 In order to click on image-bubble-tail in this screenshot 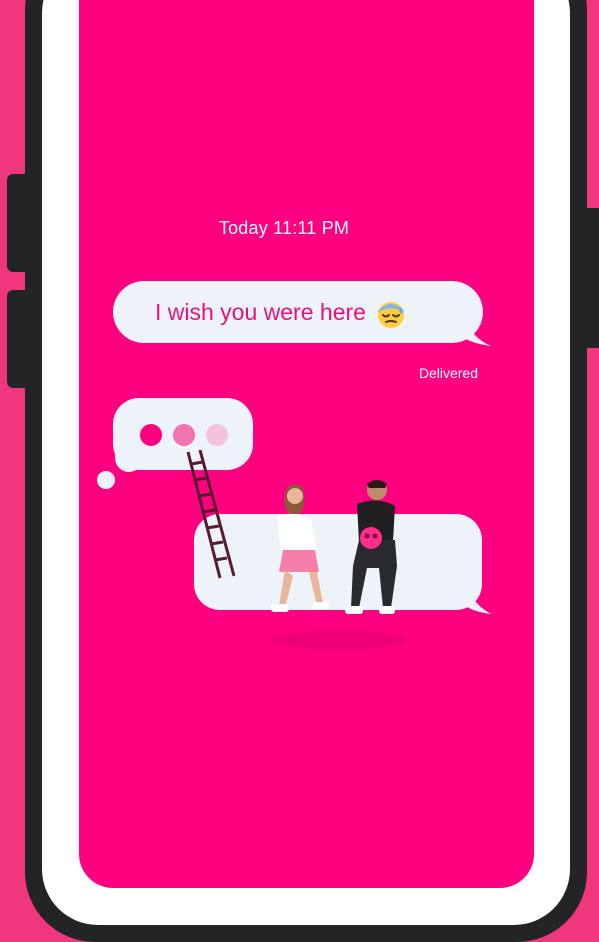, I will do `click(476, 593)`.